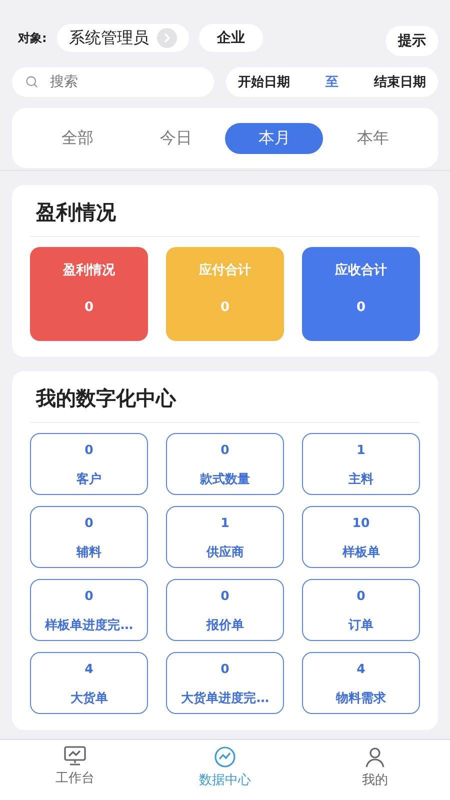  Describe the element at coordinates (225, 404) in the screenshot. I see `section-title: 我的数字化中心` at that location.